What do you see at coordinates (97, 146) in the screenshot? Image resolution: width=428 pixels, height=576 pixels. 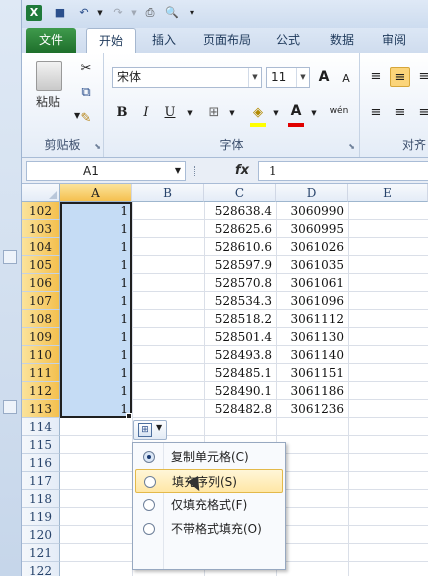 I see `clipboard-launcher-icon: ⬊` at bounding box center [97, 146].